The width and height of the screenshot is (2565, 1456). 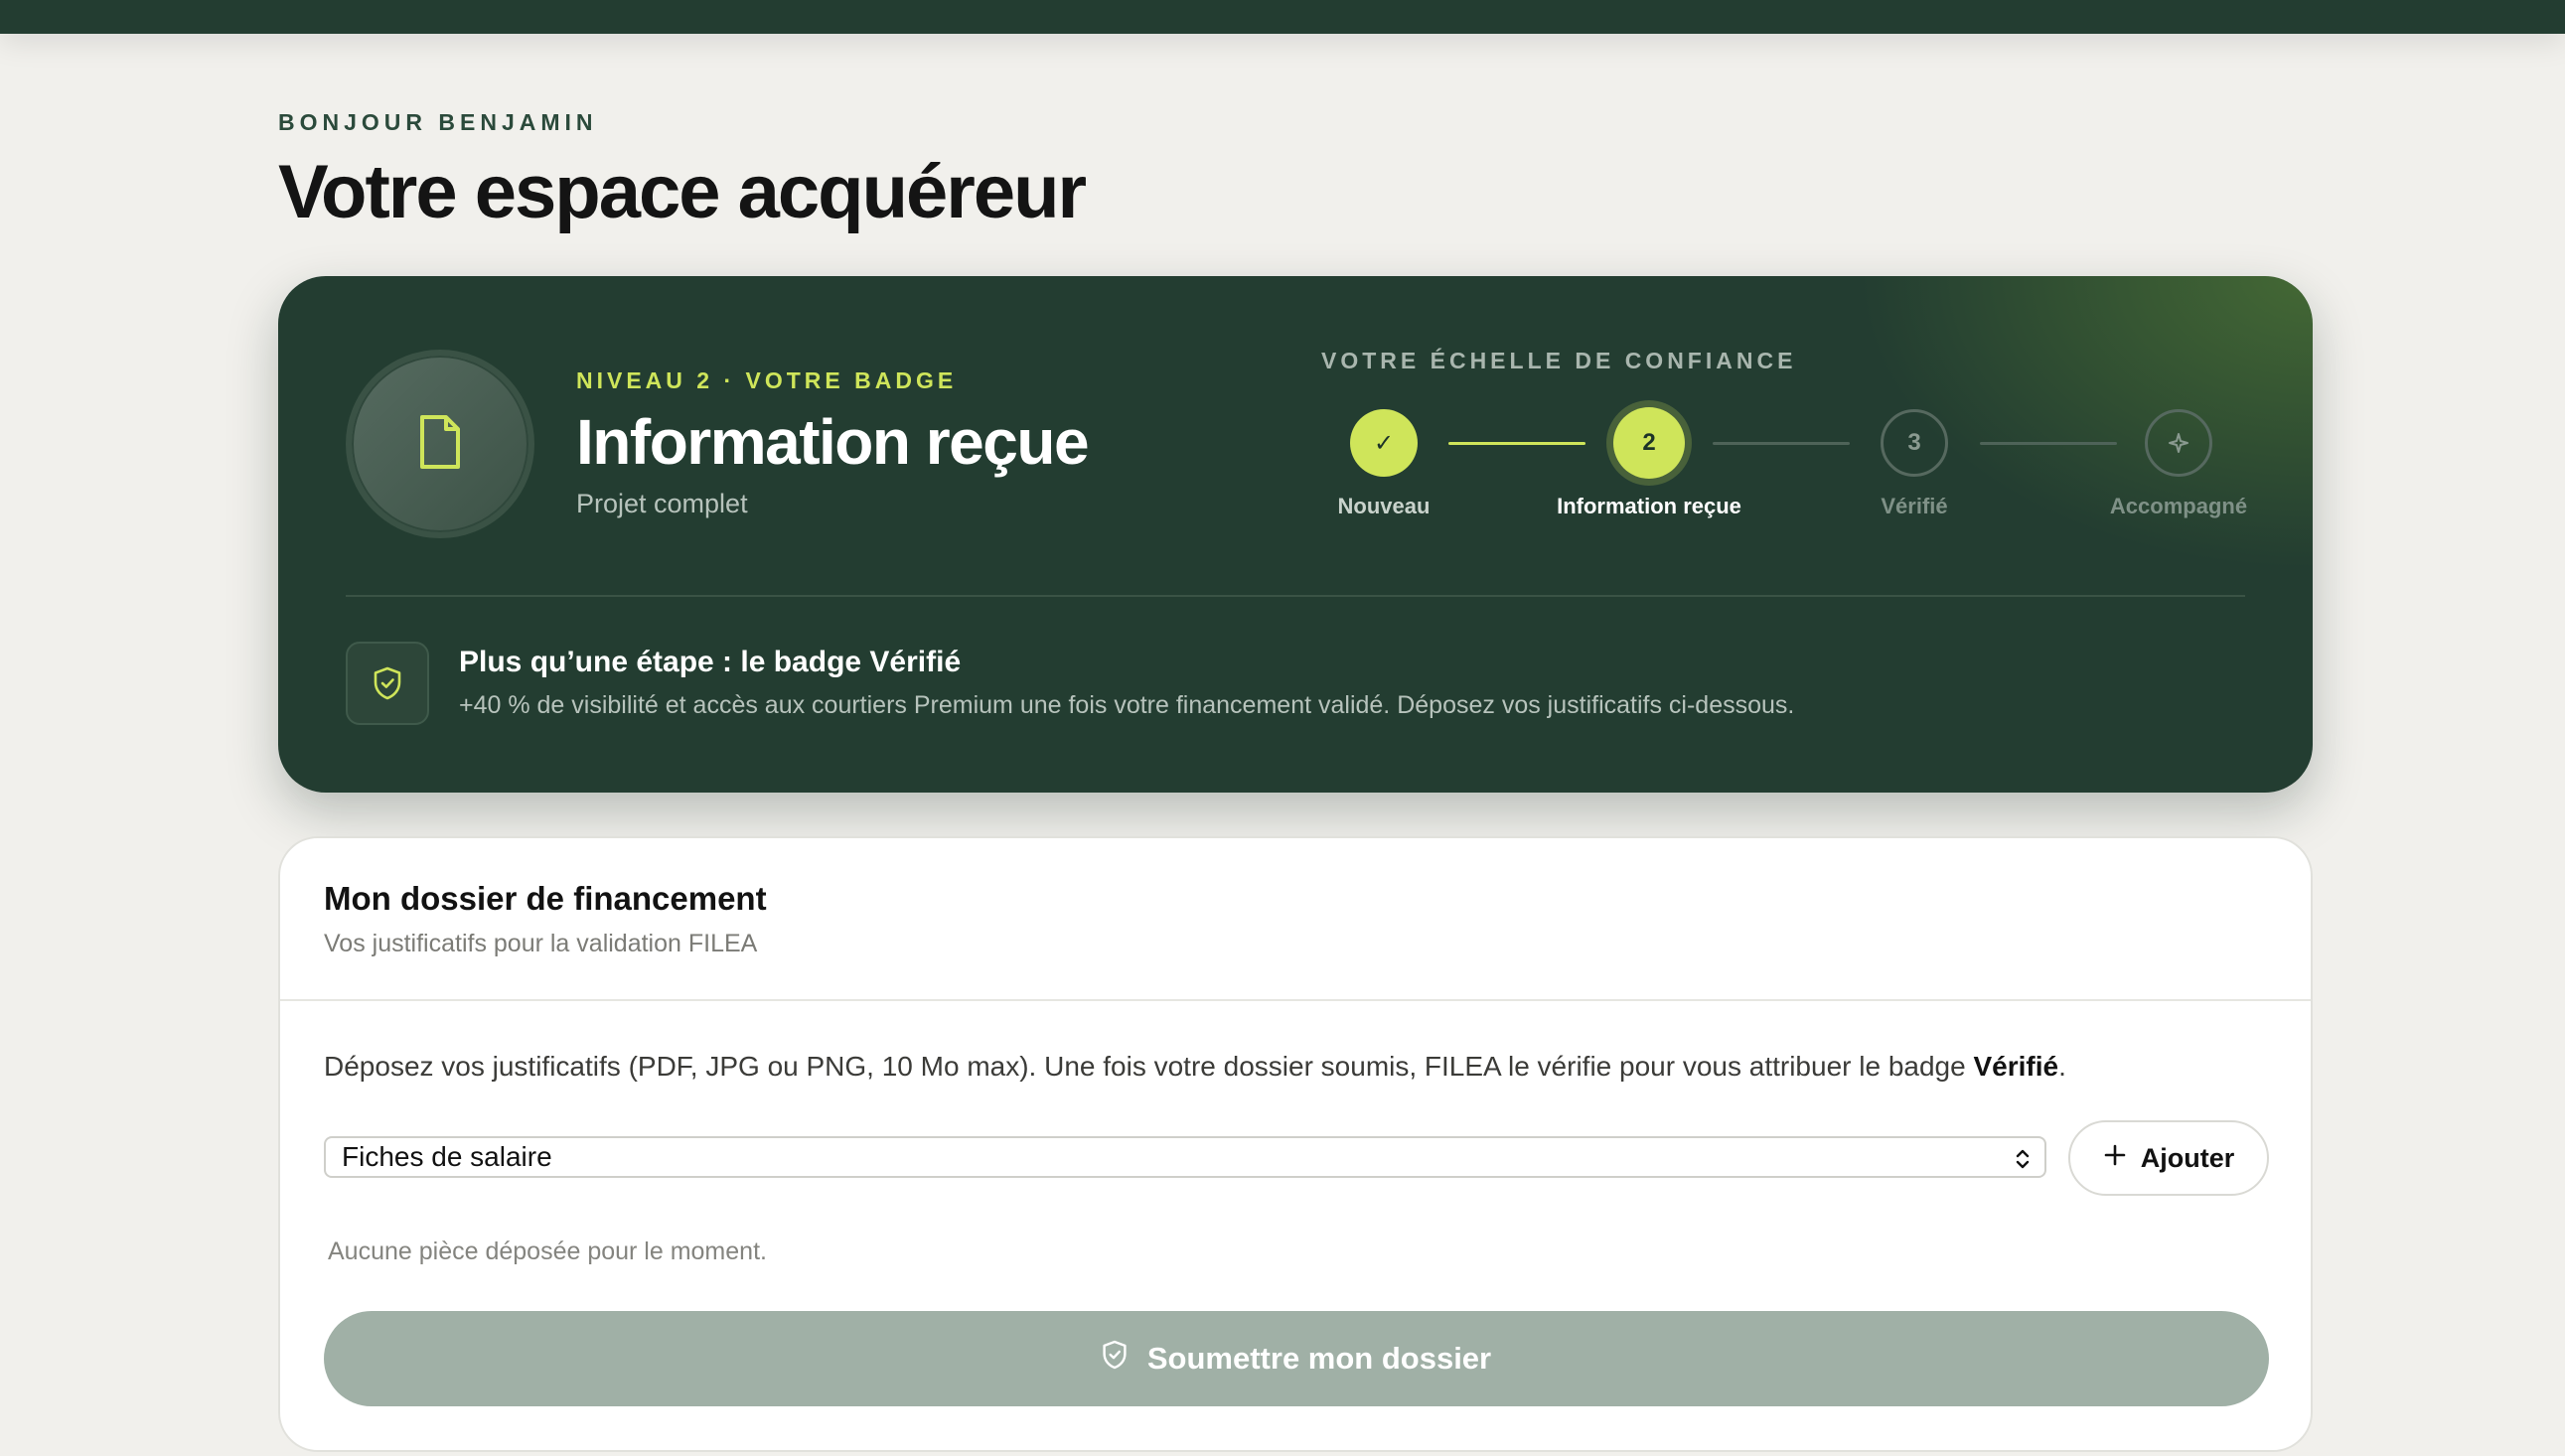 I want to click on trust-scale-label: VOTRE ÉCHELLE DE CONFIANCE, so click(x=1559, y=360).